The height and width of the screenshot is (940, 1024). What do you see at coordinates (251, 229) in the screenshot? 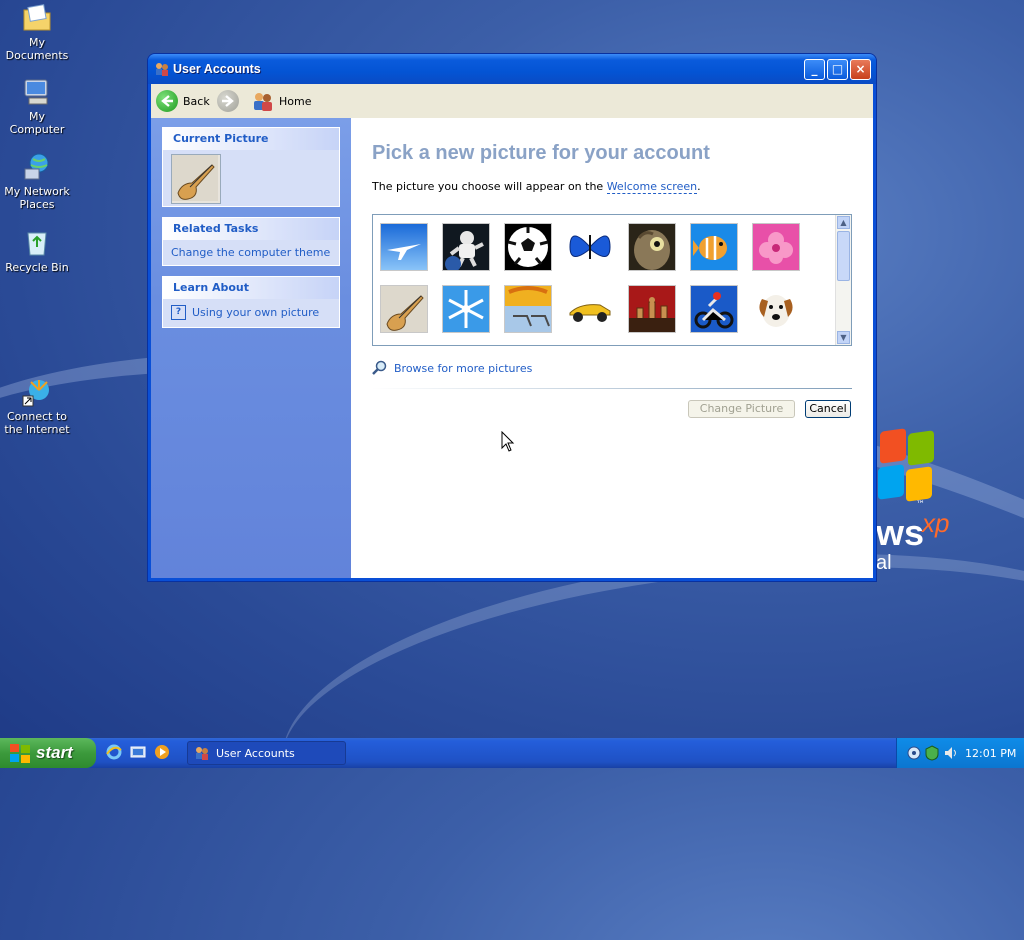
I see `related-tasks-heading: Related Tasks` at bounding box center [251, 229].